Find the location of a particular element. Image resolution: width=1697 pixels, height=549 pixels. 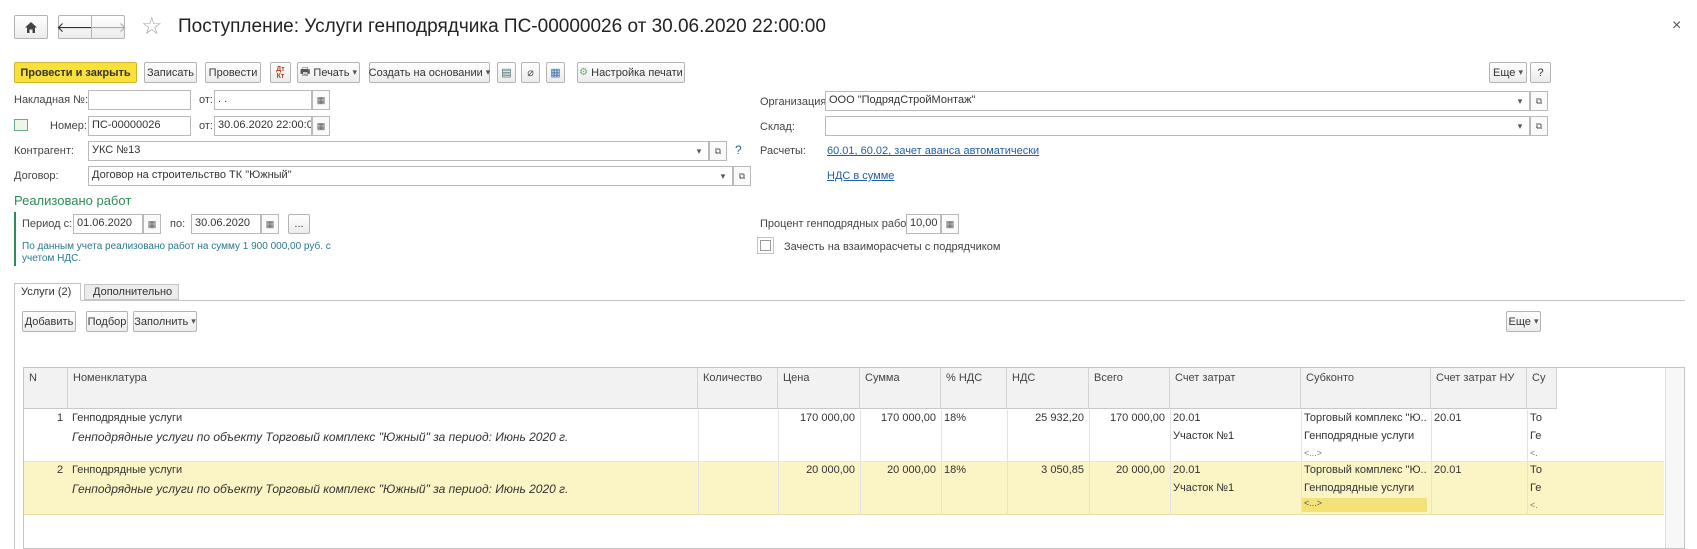

period-to-calendar-button: ▦ is located at coordinates (270, 224).